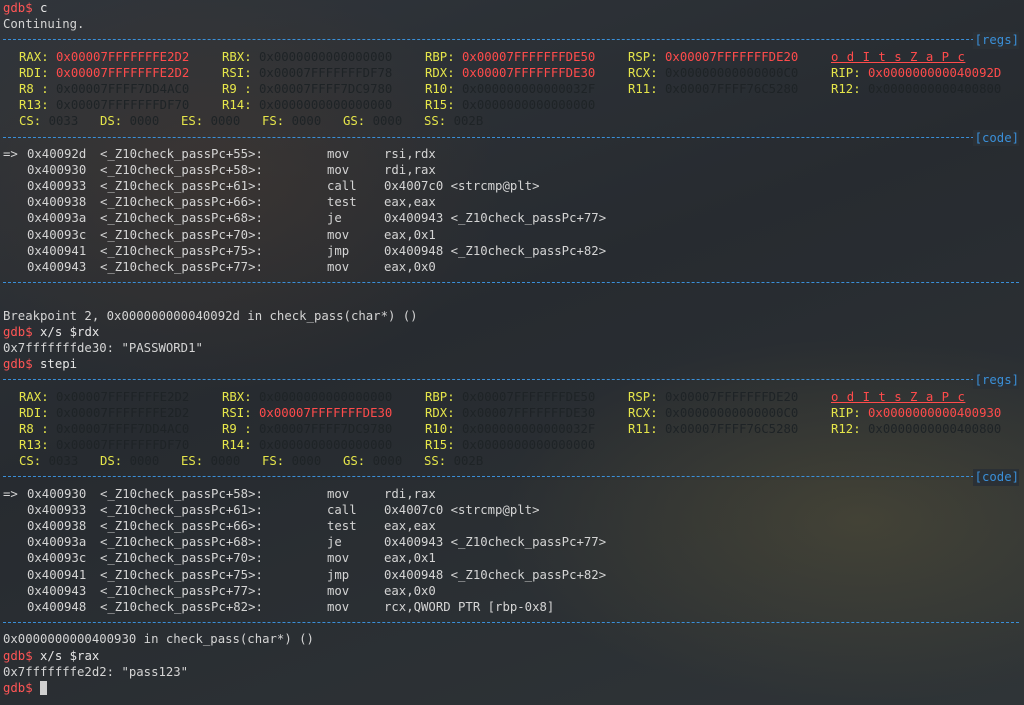 This screenshot has width=1024, height=705. Describe the element at coordinates (34, 428) in the screenshot. I see `register-name: R8 :` at that location.